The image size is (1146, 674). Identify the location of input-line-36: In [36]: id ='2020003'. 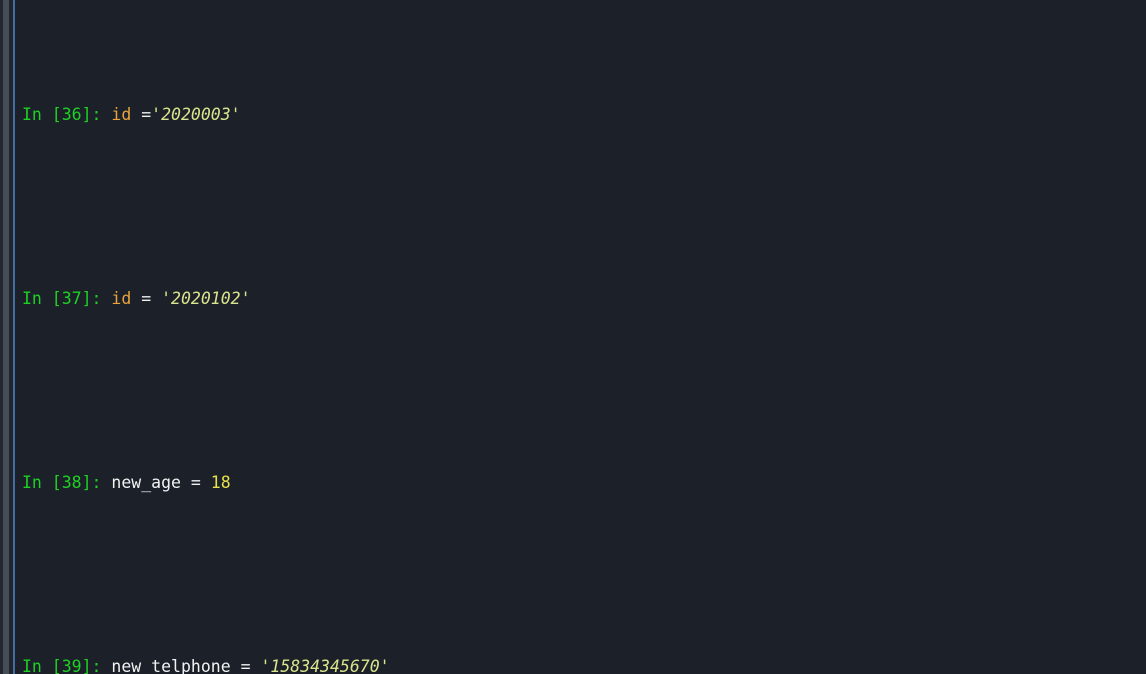
(584, 114).